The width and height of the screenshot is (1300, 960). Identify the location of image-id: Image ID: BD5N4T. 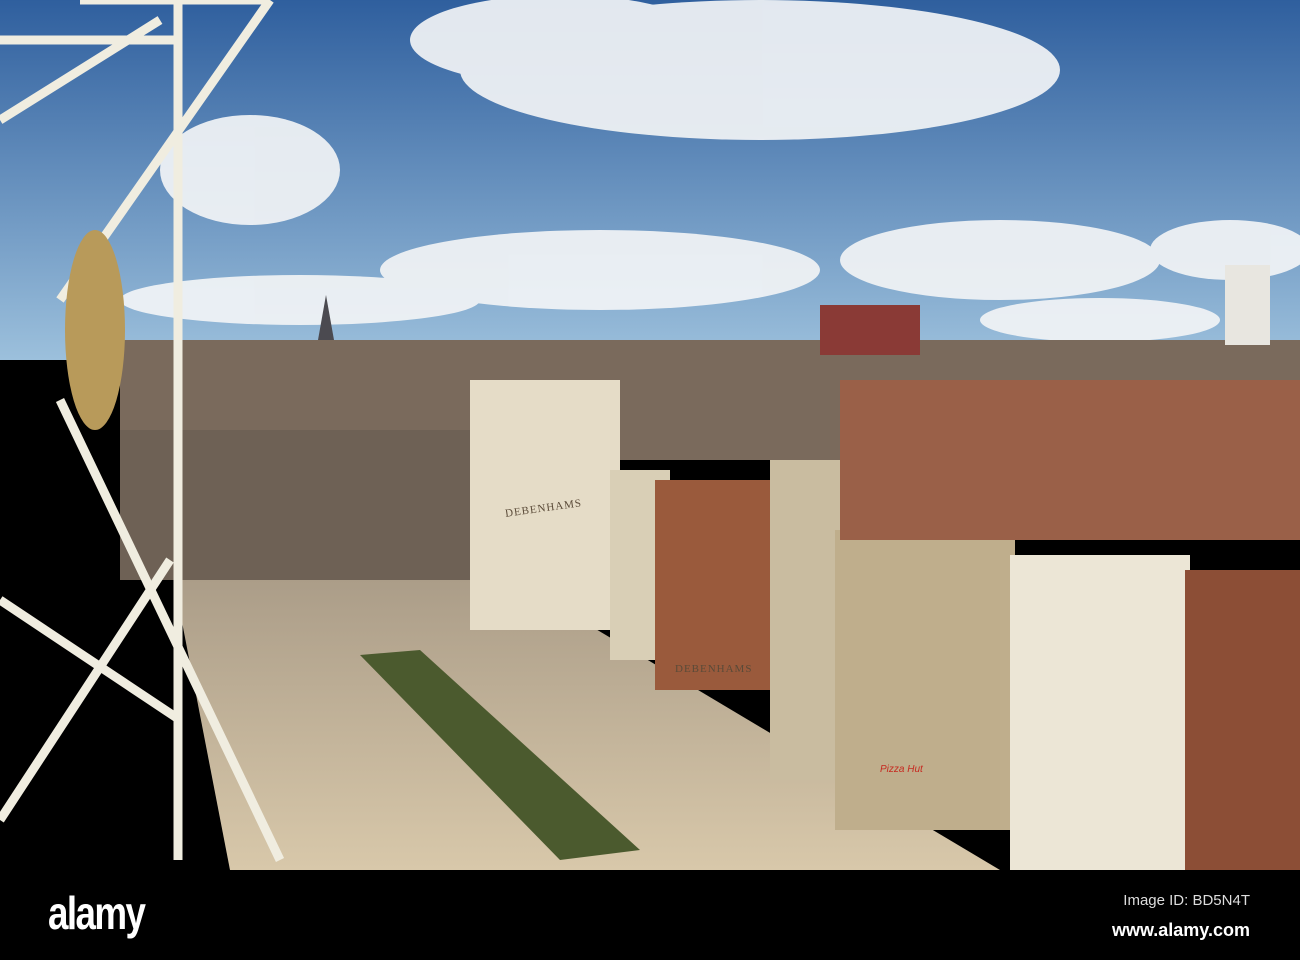
(1186, 900).